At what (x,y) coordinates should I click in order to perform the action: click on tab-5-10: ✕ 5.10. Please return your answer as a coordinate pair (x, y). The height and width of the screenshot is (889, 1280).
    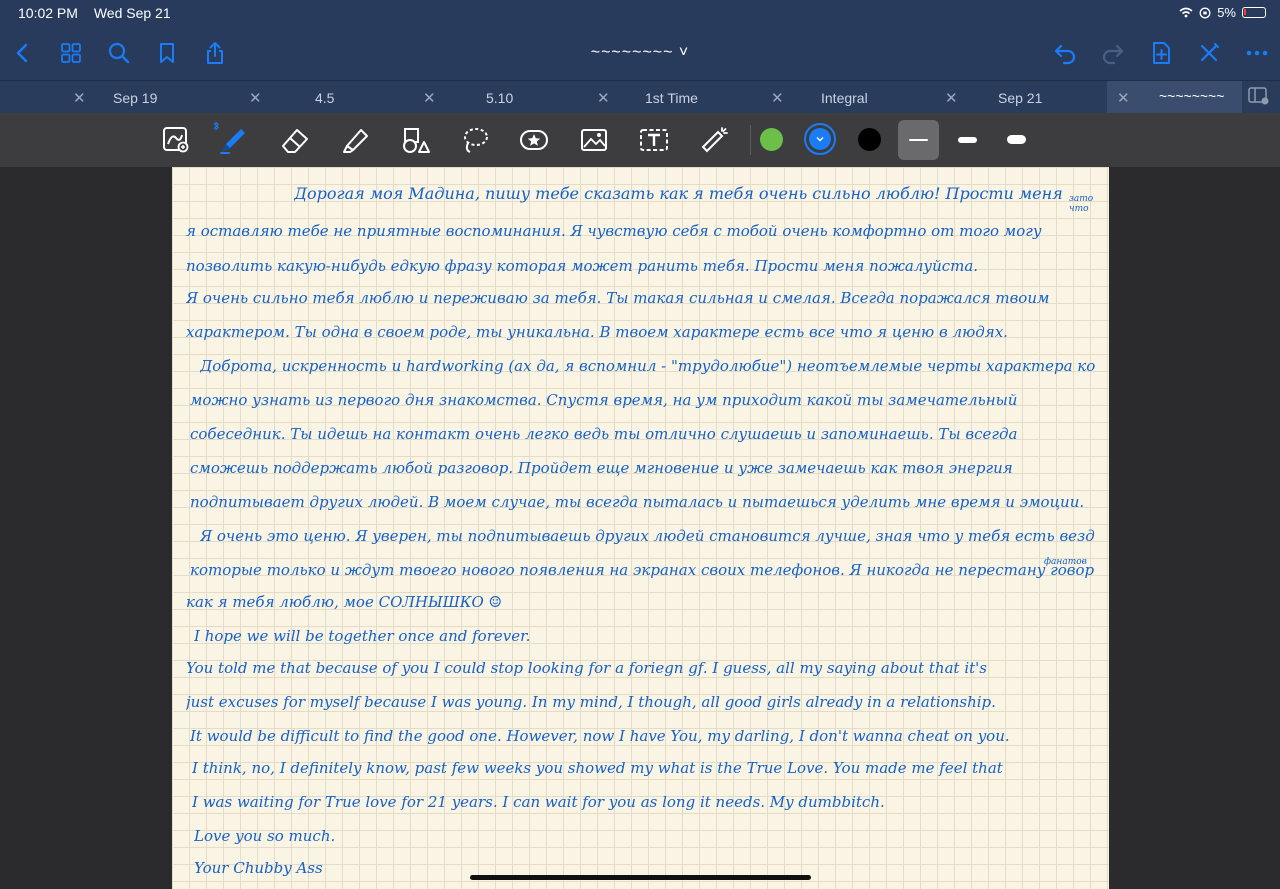
    Looking at the image, I should click on (501, 97).